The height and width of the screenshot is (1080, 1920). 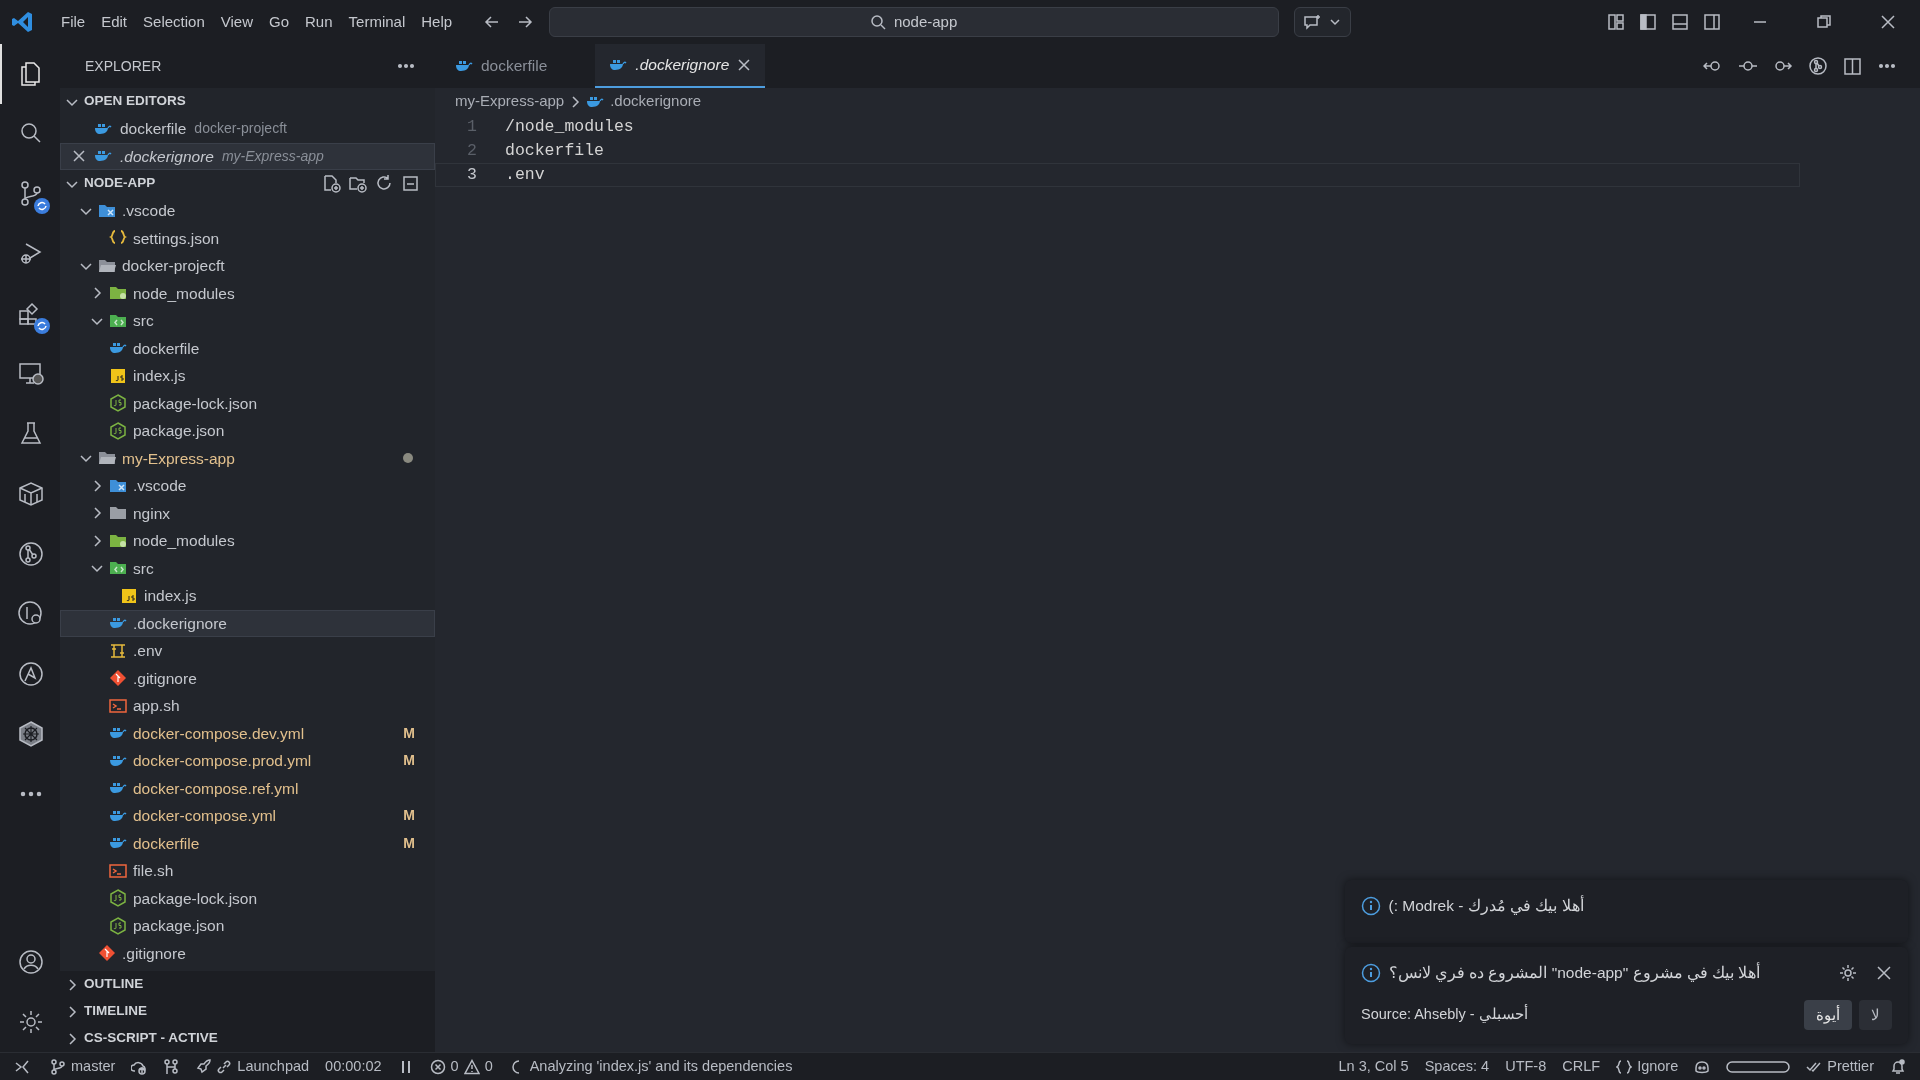 I want to click on menu-item: Help, so click(x=437, y=22).